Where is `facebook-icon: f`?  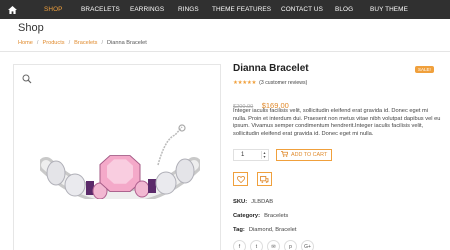 facebook-icon: f is located at coordinates (239, 245).